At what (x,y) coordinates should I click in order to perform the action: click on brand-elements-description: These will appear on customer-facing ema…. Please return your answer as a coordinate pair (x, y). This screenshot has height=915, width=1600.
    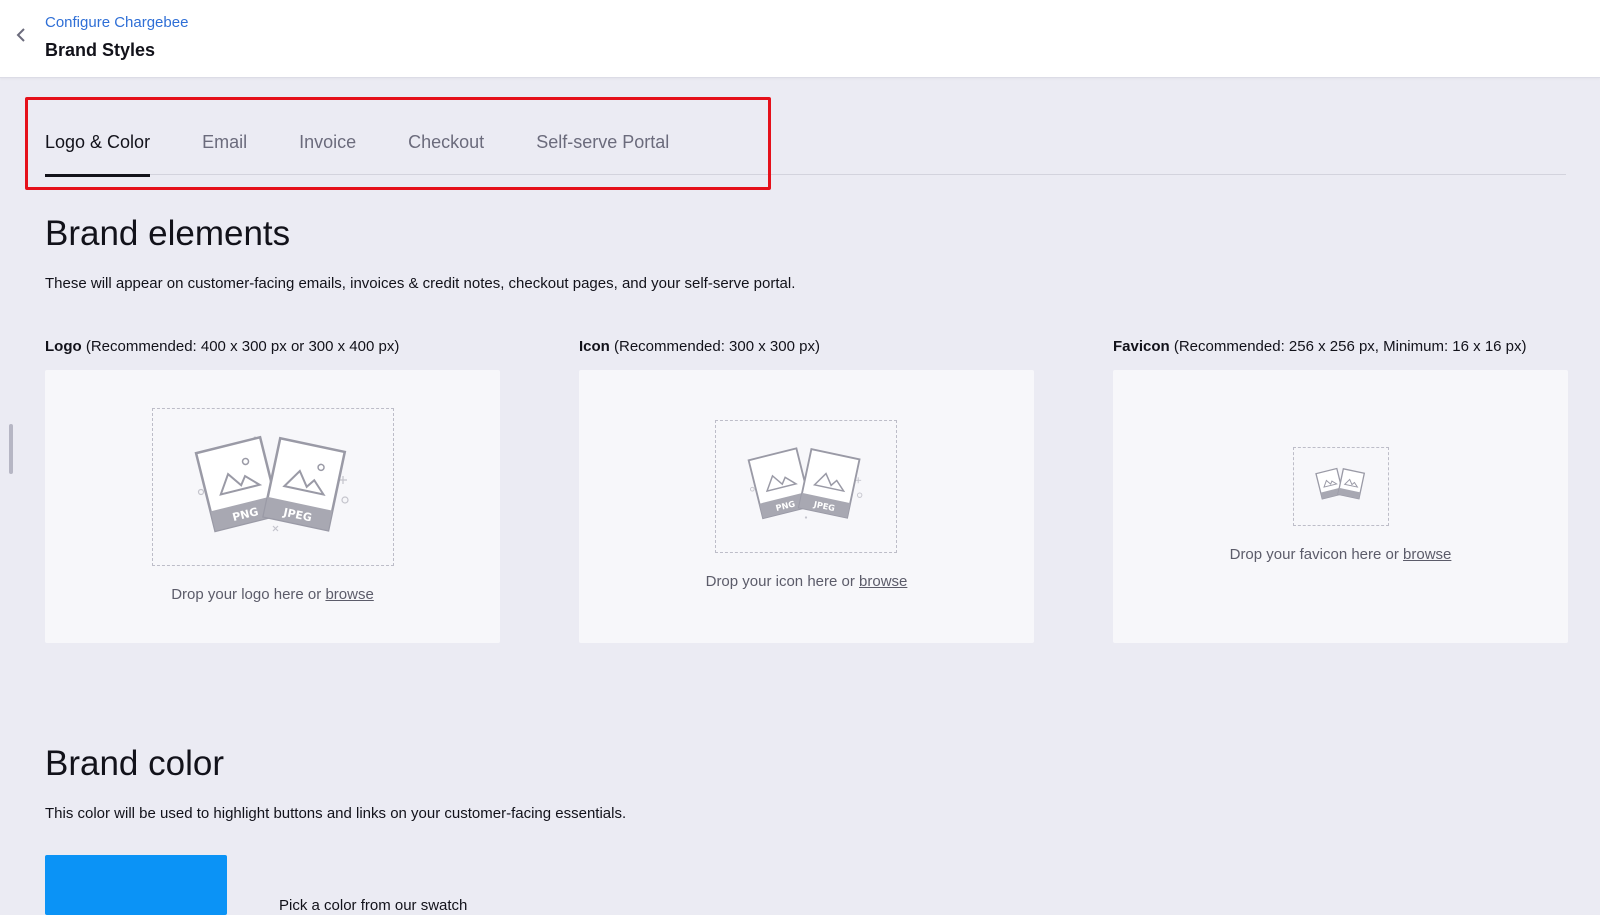
    Looking at the image, I should click on (420, 283).